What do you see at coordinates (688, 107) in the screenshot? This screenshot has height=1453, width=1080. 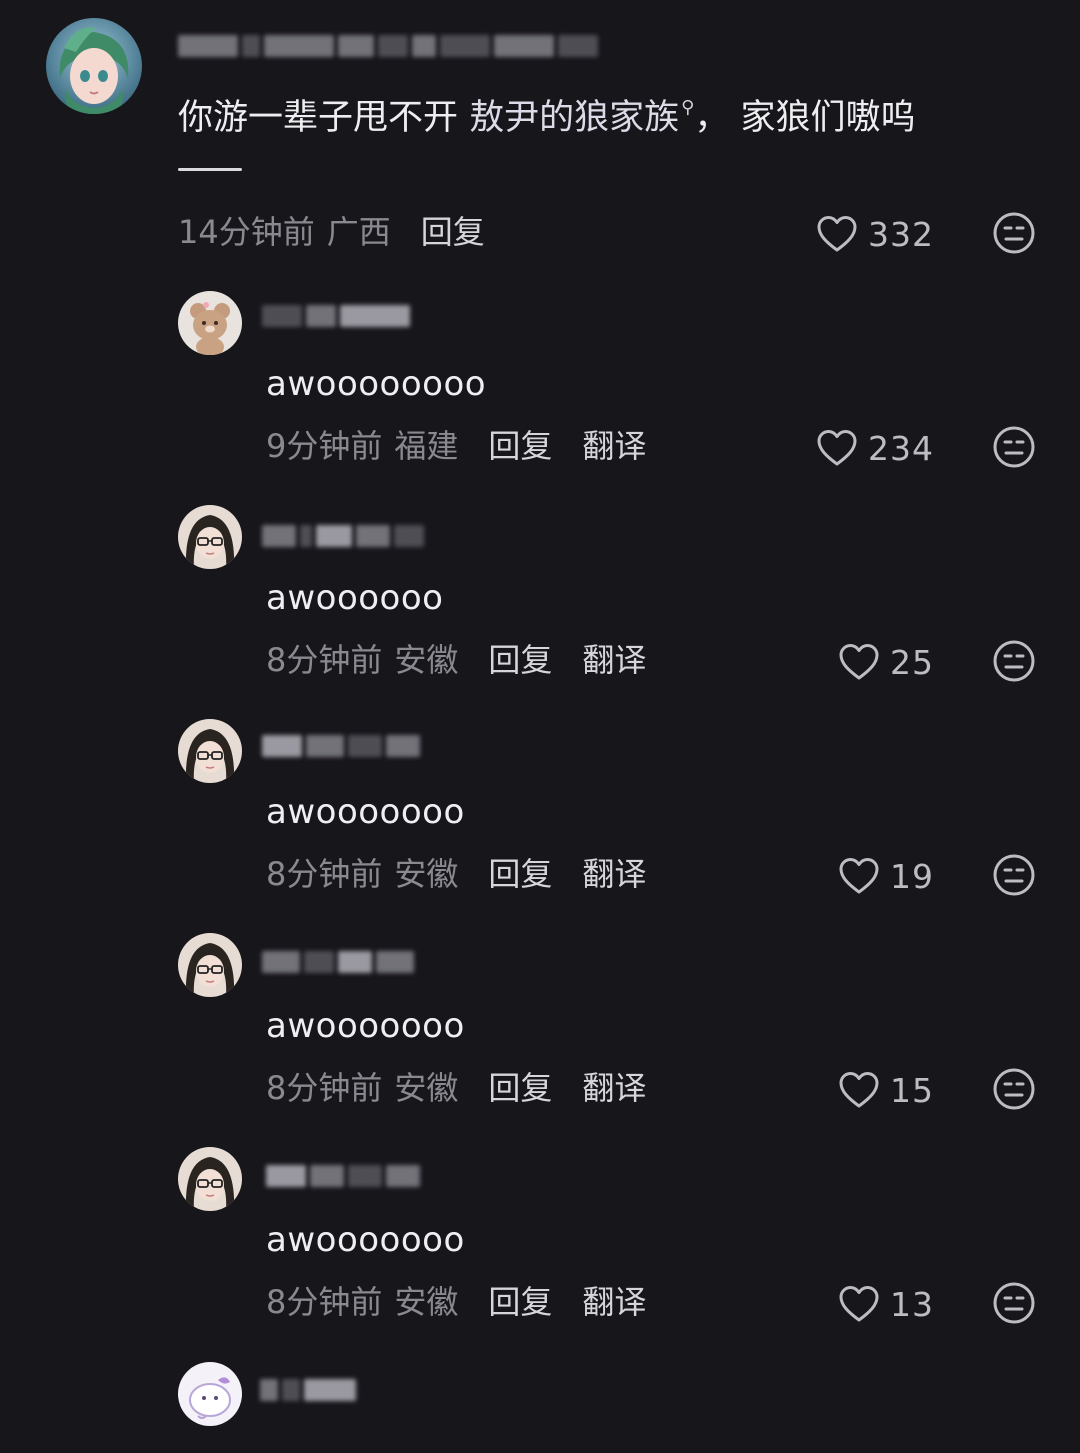 I see `search-icon: ⚲` at bounding box center [688, 107].